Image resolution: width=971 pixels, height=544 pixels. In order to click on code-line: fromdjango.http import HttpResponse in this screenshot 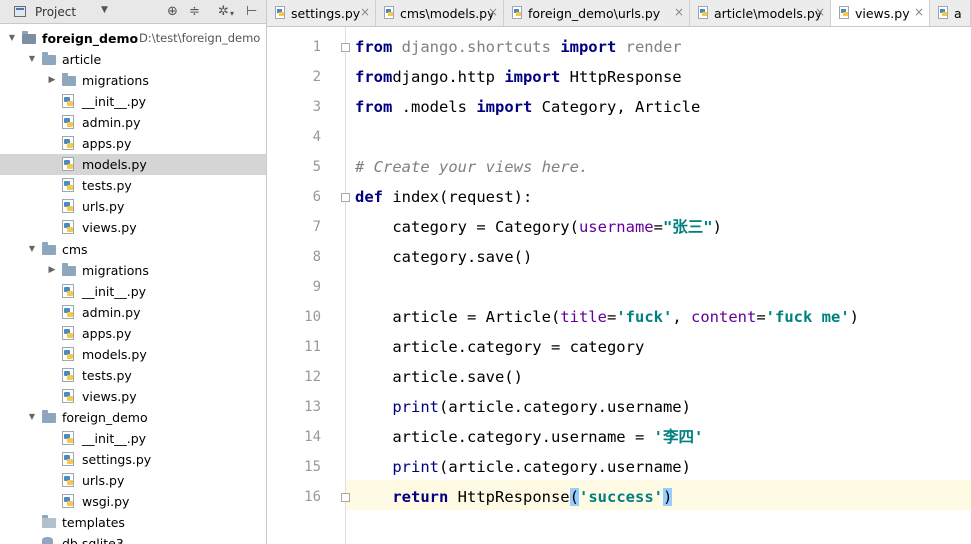, I will do `click(518, 77)`.